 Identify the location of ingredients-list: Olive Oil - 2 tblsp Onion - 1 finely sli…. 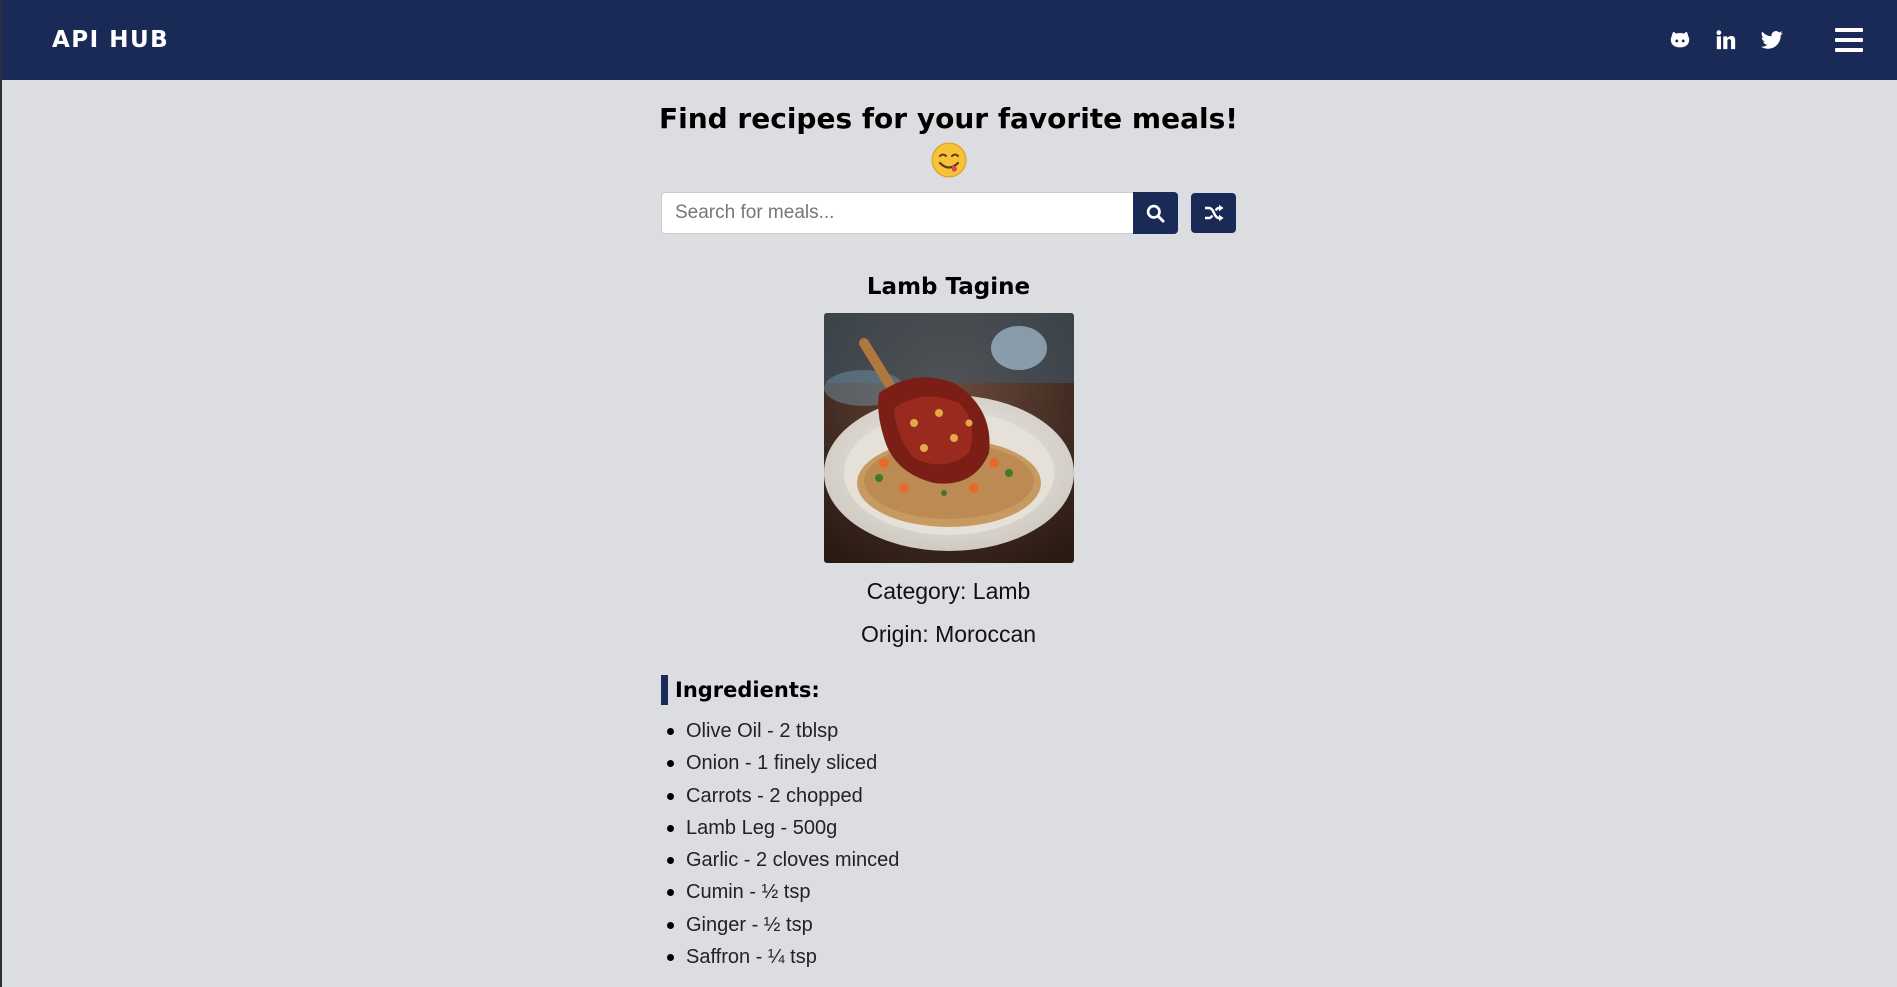
(948, 844).